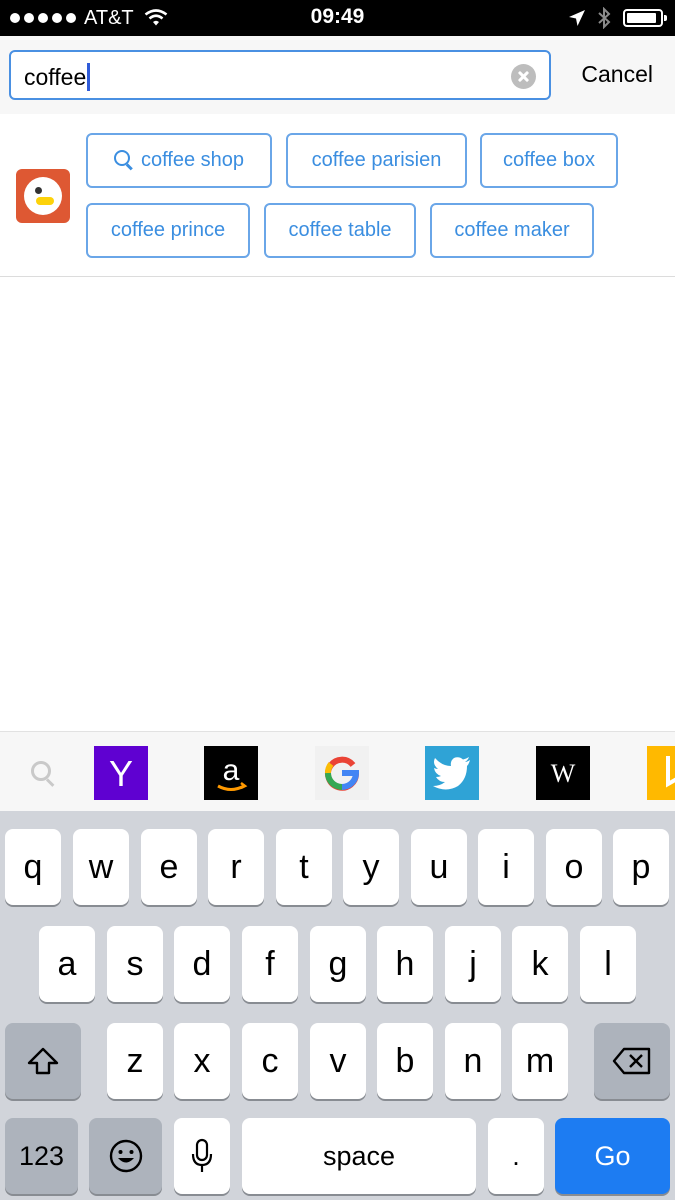 The height and width of the screenshot is (1200, 675). I want to click on suggestion-label: coffee prince, so click(168, 230).